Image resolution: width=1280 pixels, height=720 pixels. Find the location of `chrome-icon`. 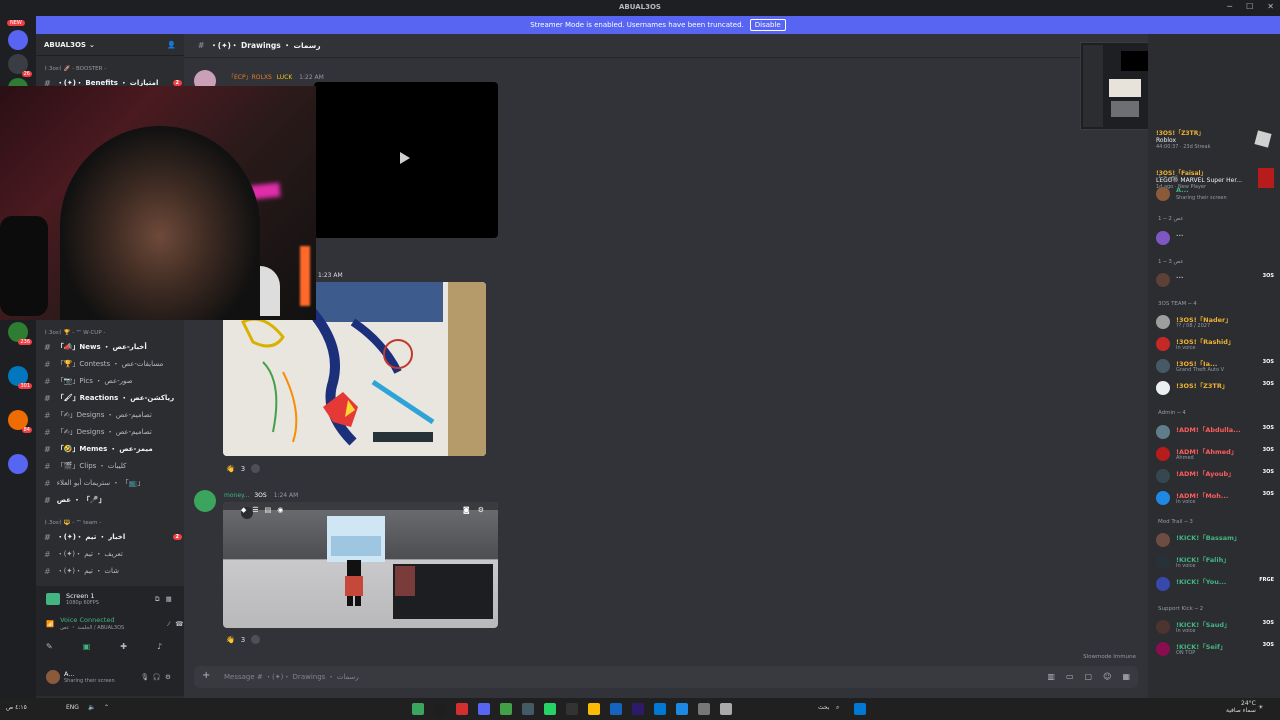

chrome-icon is located at coordinates (594, 709).